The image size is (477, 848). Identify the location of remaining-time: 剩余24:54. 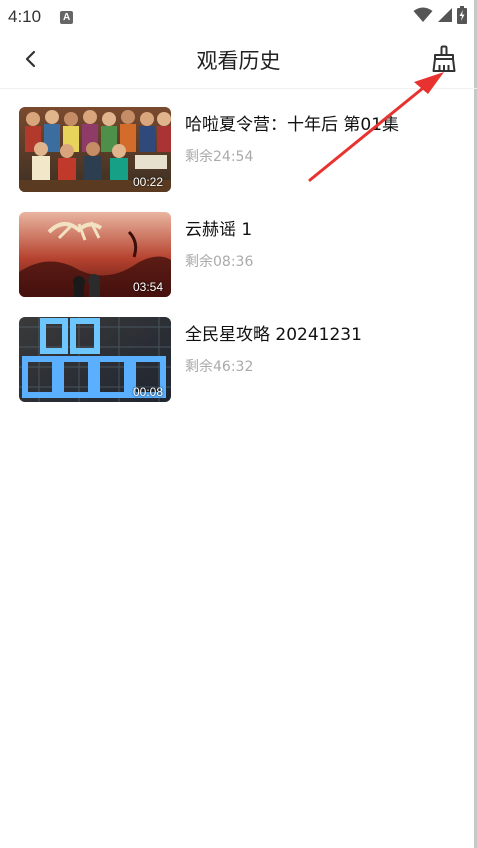
(219, 157).